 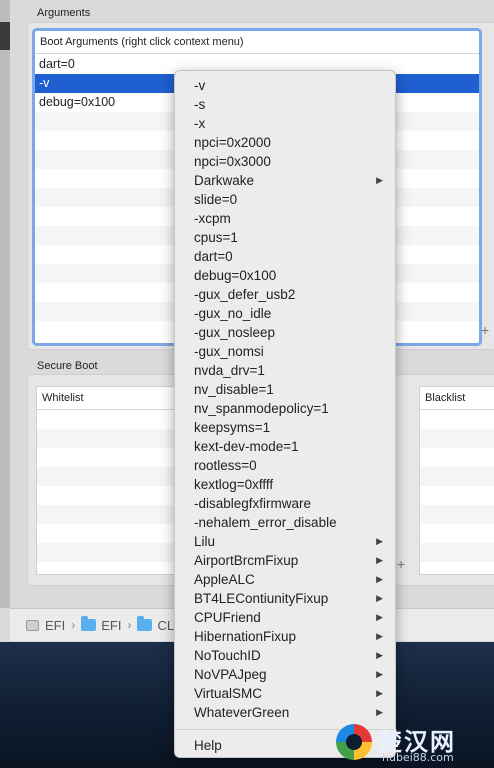 I want to click on context-menu-item: nv_spanmodepolicy=1, so click(x=285, y=408).